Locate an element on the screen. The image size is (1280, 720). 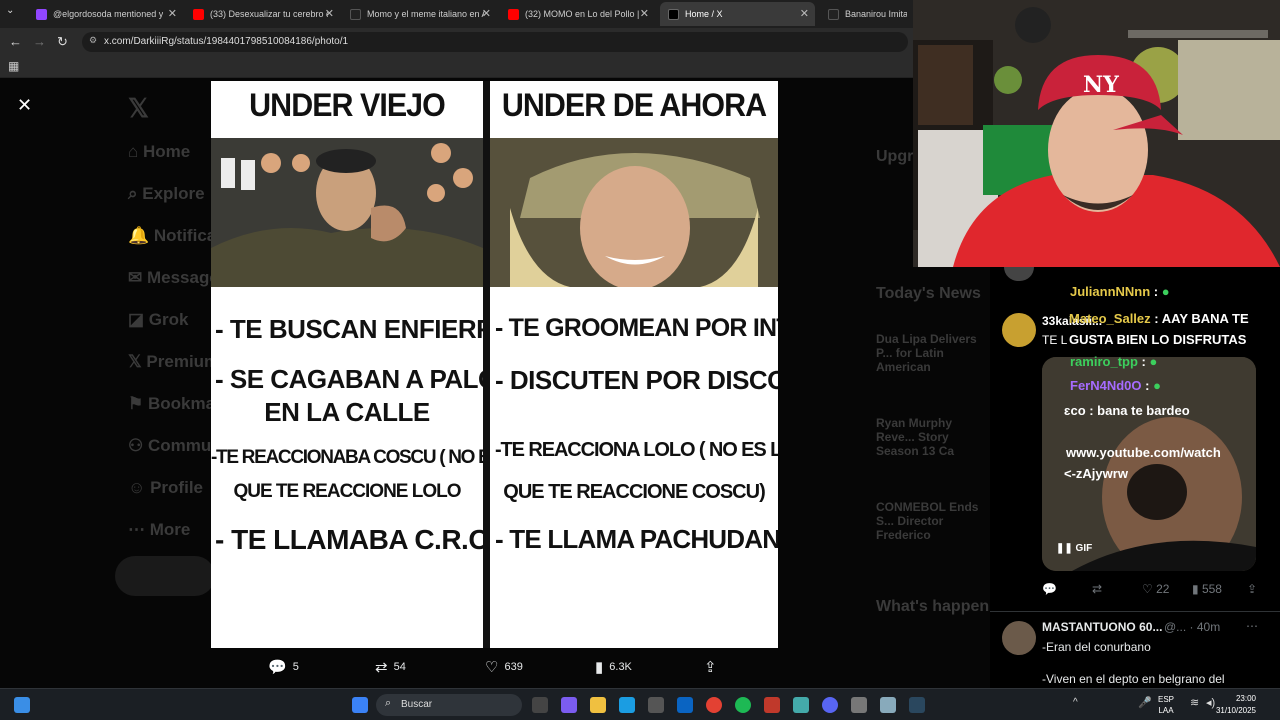
heart-icon: ♡ 22 is located at coordinates (1155, 589).